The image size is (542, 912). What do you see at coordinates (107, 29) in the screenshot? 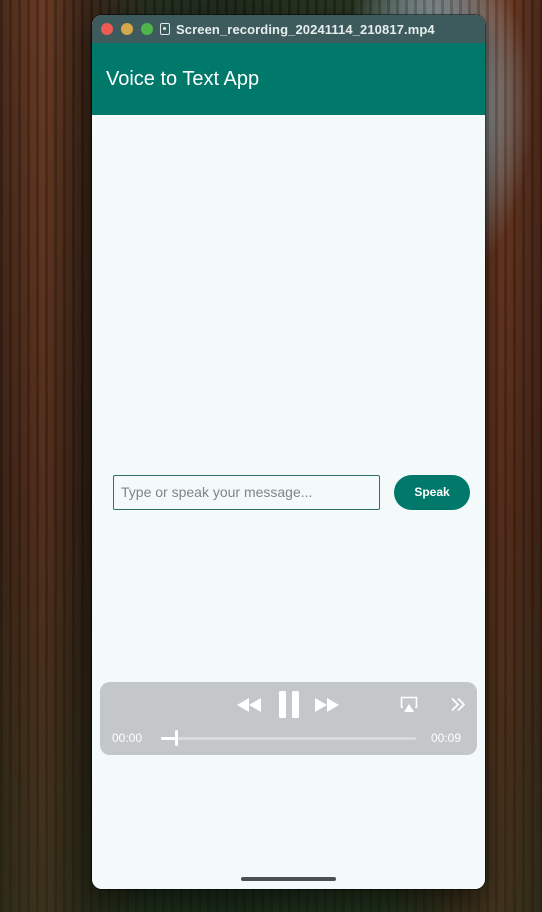
I see `close-window-button` at bounding box center [107, 29].